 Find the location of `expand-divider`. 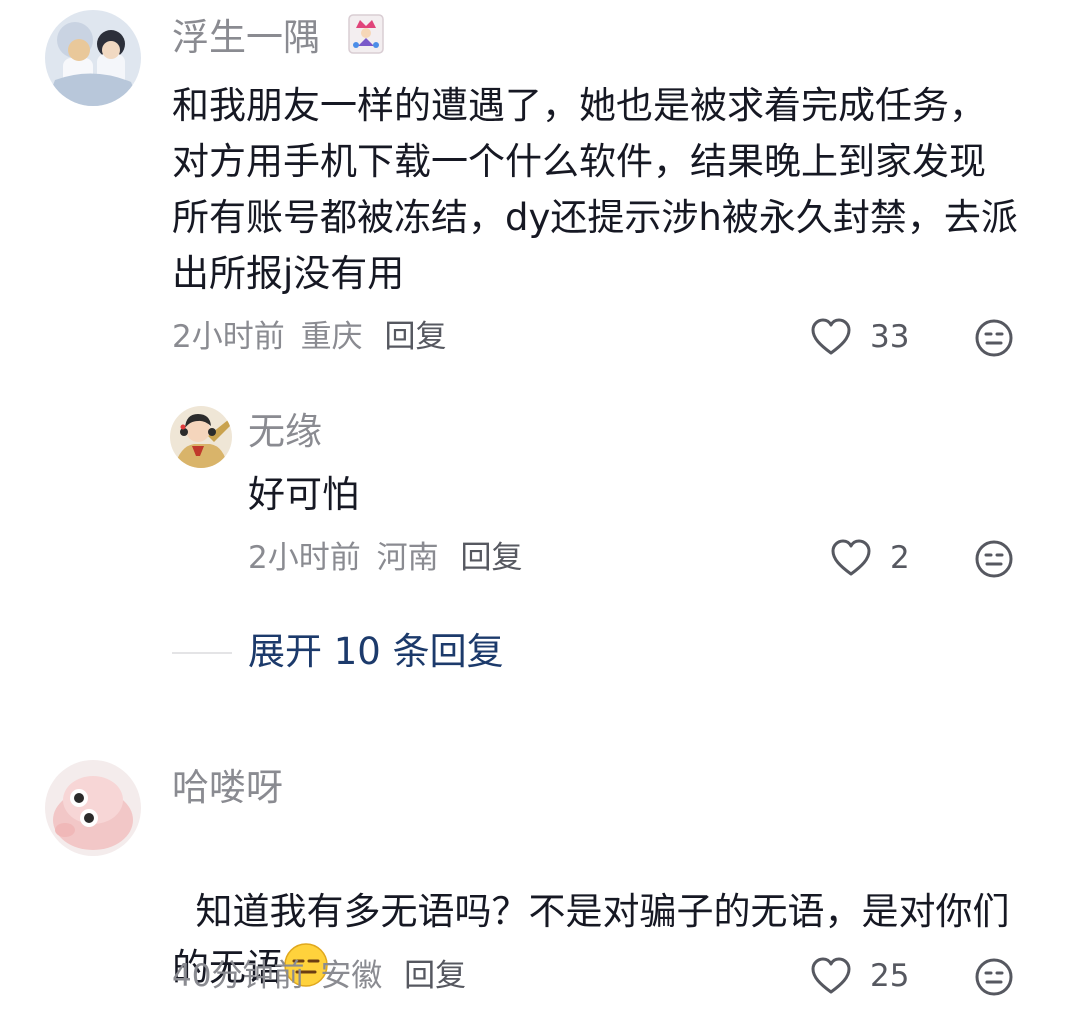

expand-divider is located at coordinates (202, 653).